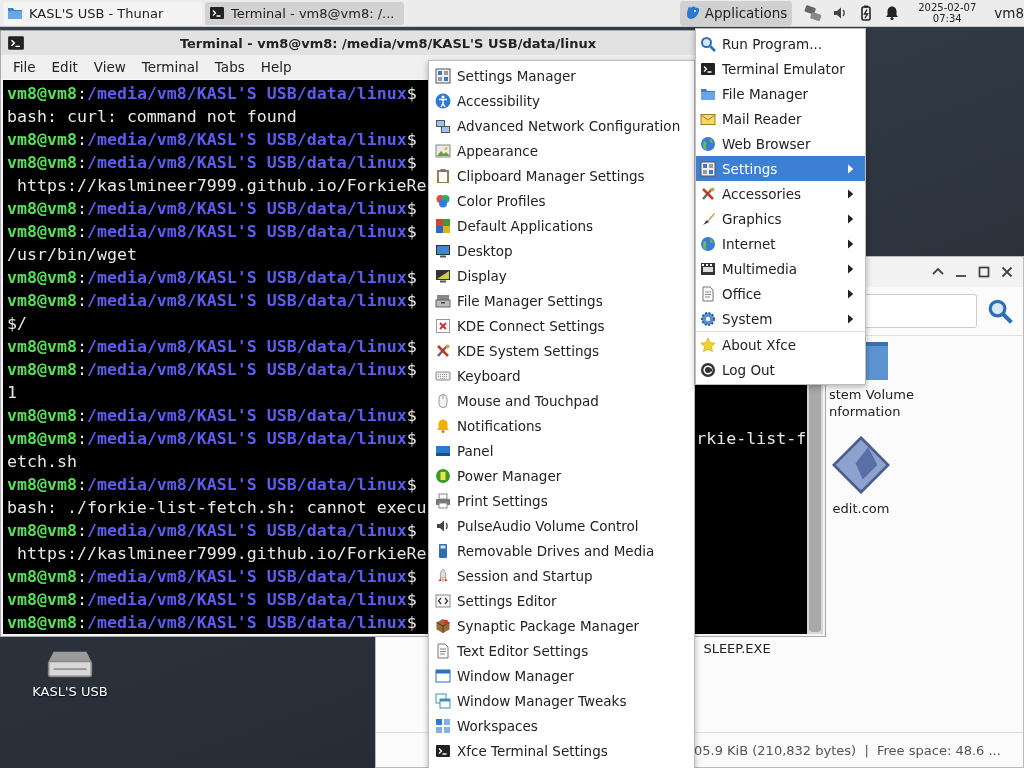 This screenshot has width=1024, height=768. I want to click on bell-icon, so click(892, 13).